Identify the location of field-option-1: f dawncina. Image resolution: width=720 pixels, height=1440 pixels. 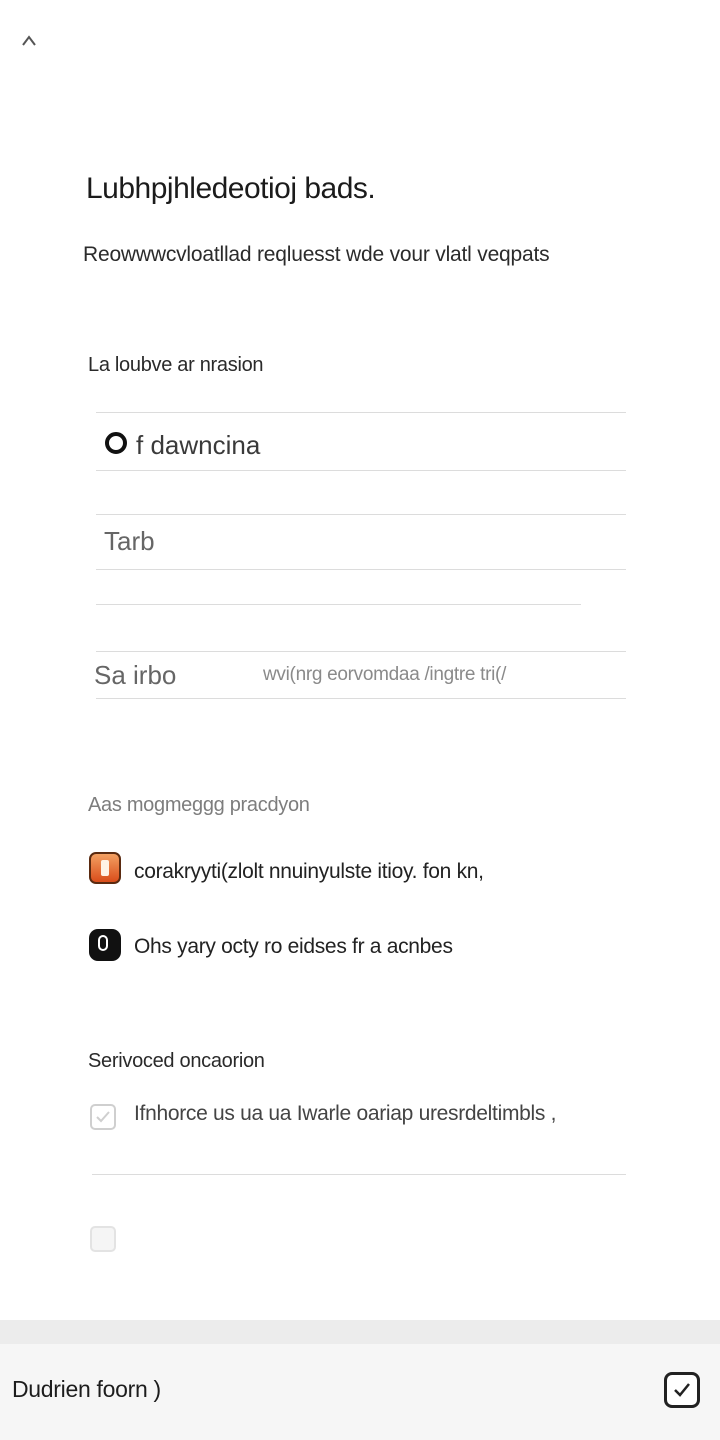
(198, 445).